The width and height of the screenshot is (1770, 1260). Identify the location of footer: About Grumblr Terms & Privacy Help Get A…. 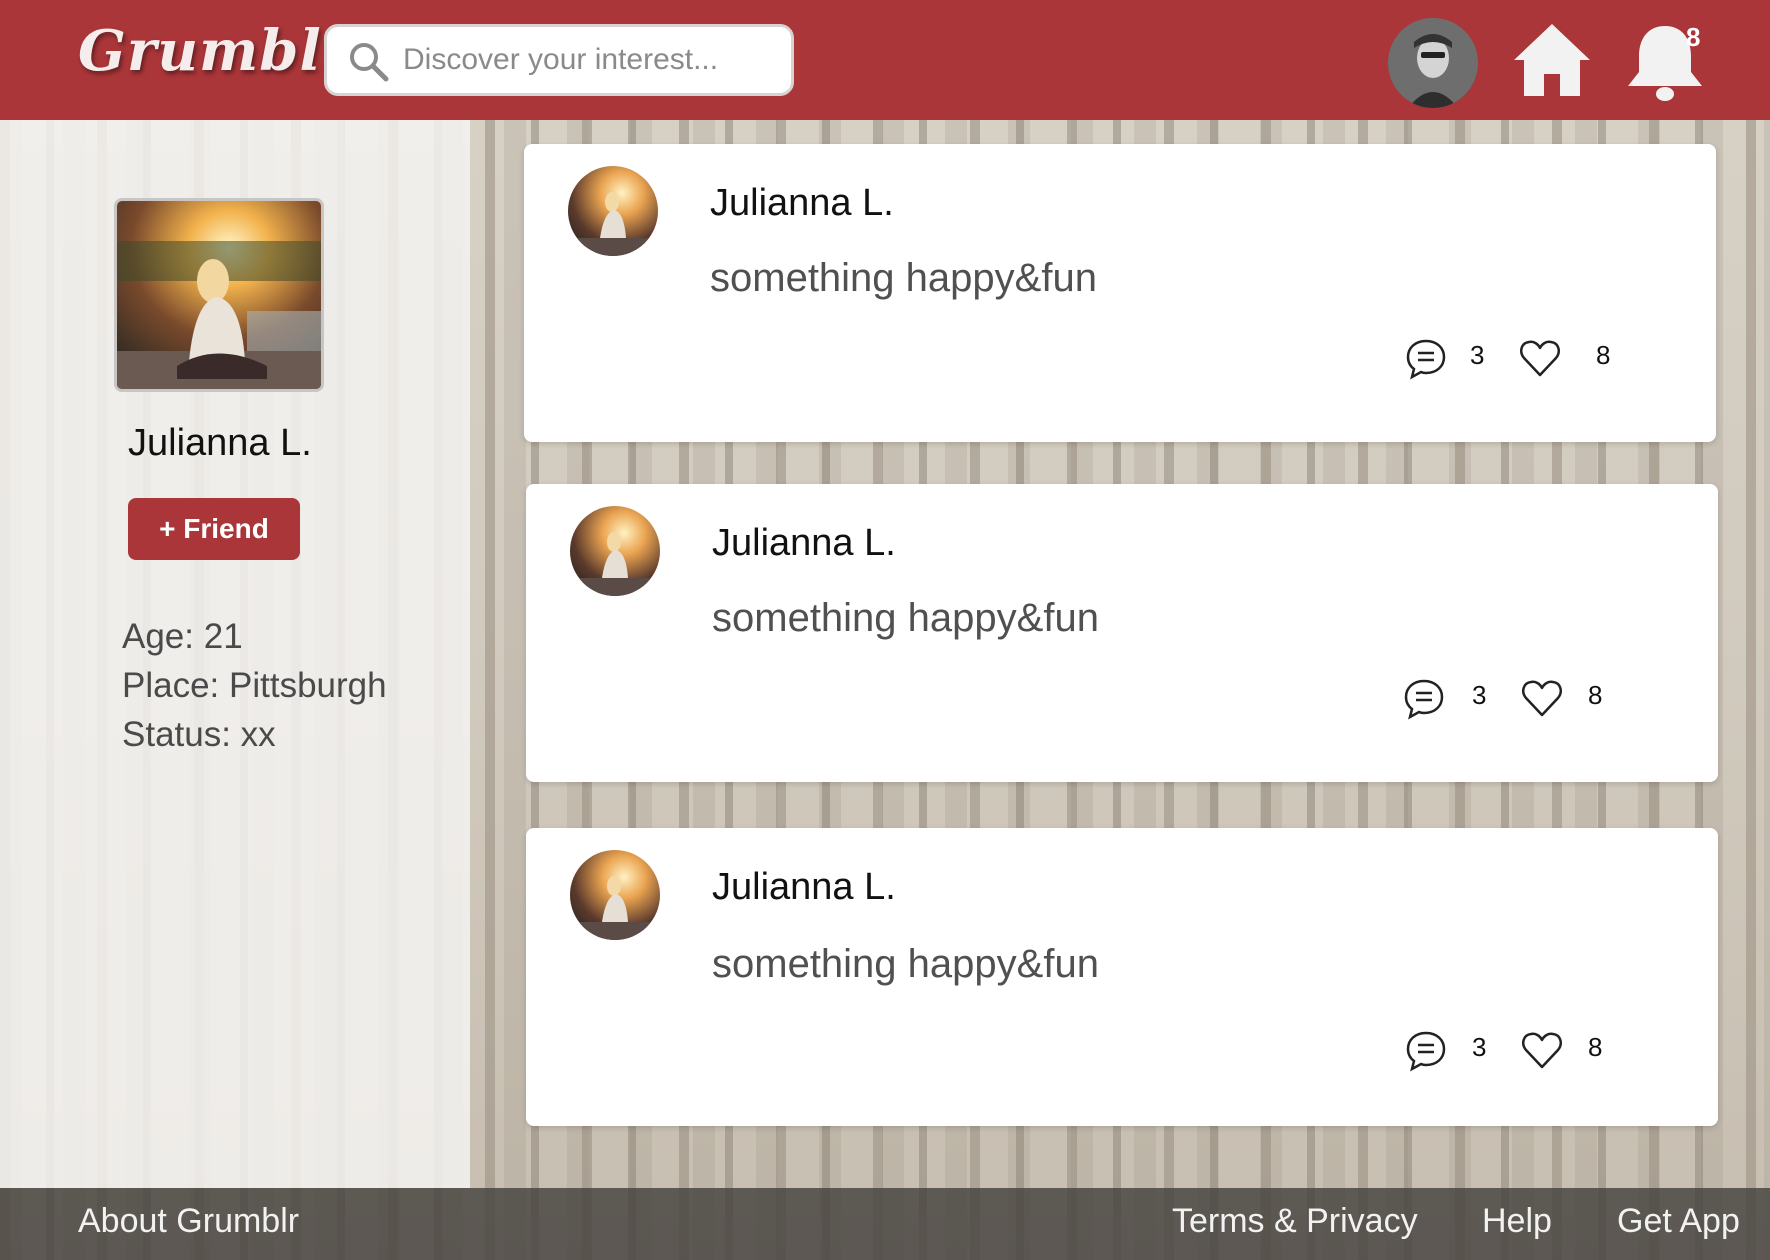
(885, 1224).